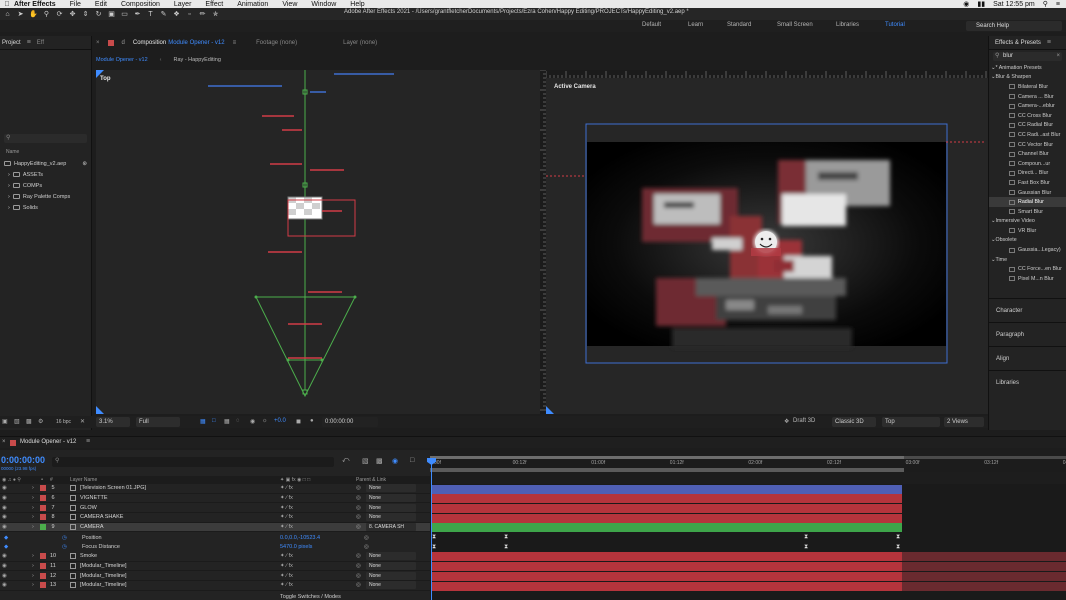 Image resolution: width=1066 pixels, height=600 pixels. I want to click on grid-icon: ▦, so click(227, 421).